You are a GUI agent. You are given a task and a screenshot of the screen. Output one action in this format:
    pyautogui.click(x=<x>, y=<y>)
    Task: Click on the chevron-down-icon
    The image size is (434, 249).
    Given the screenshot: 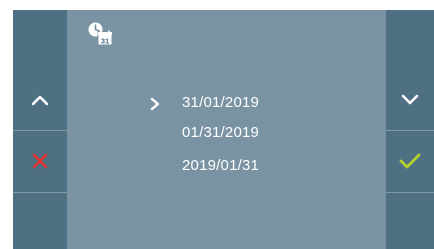 What is the action you would take?
    pyautogui.click(x=410, y=99)
    